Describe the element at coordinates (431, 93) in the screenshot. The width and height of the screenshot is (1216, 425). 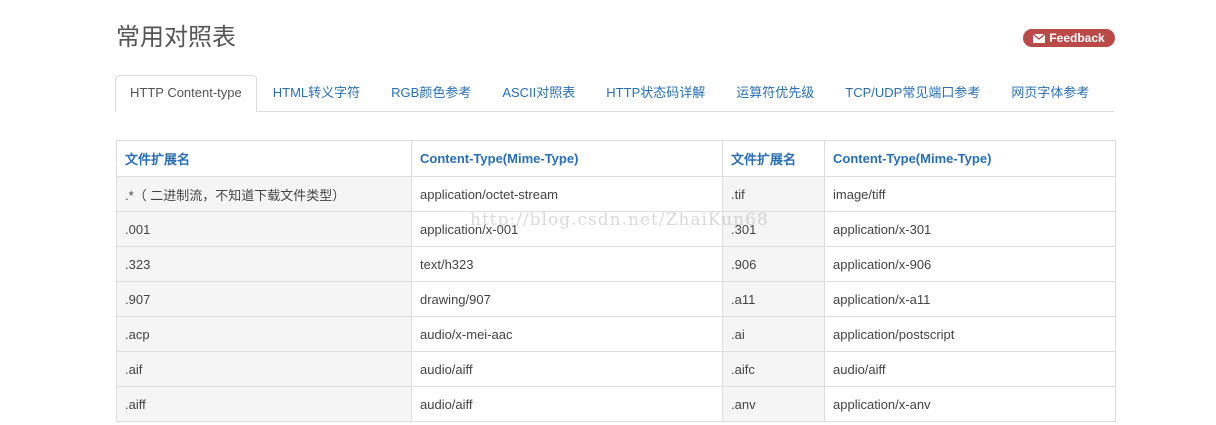
I see `tab-rgb-colors: RGB颜色参考` at that location.